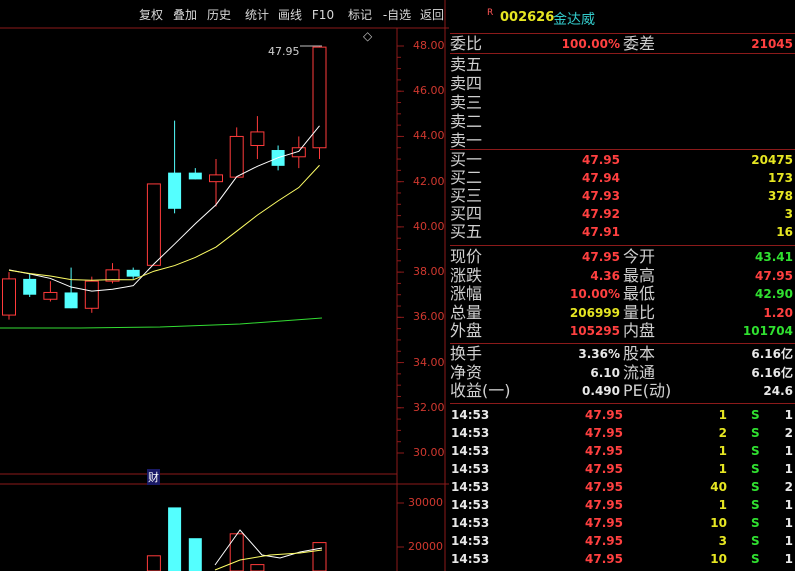 The image size is (795, 571). What do you see at coordinates (772, 372) in the screenshot?
I see `fund-value: 6.16亿` at bounding box center [772, 372].